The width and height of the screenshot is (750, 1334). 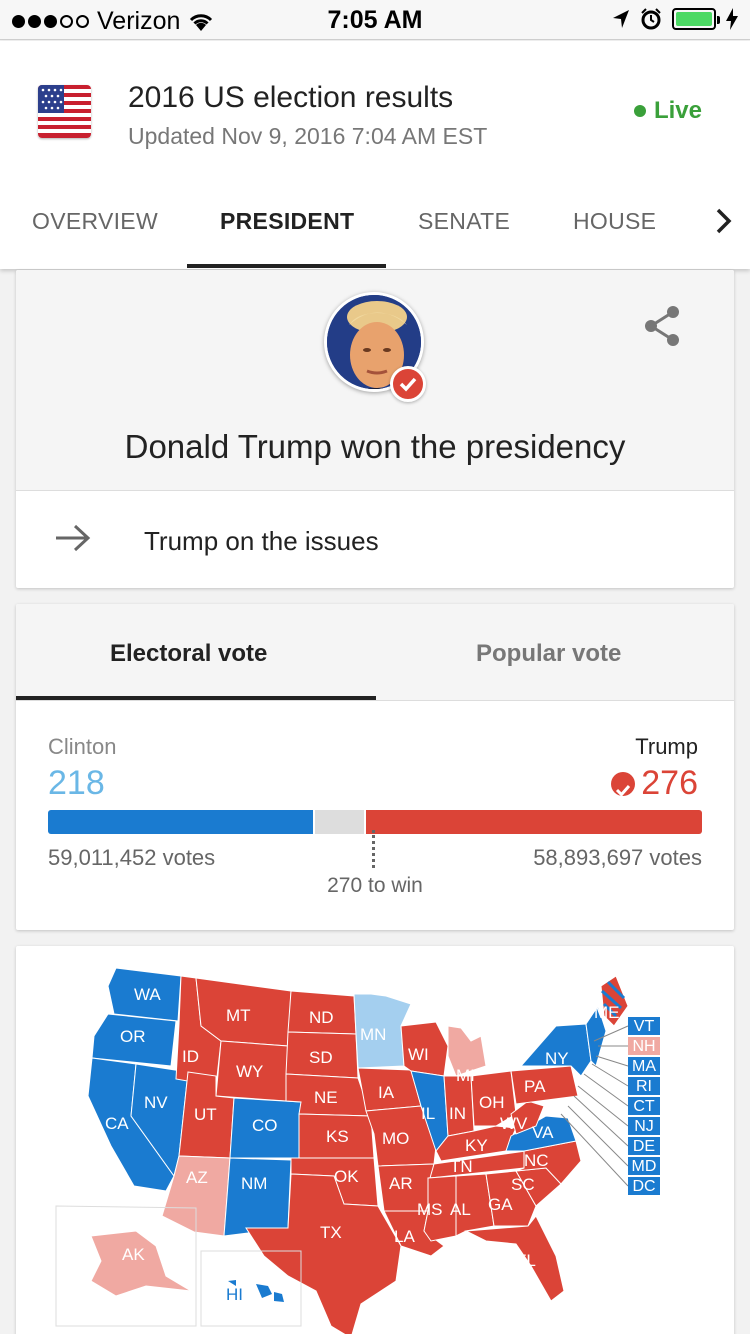 I want to click on tab-electoral-vote: Electoral vote, so click(x=188, y=654).